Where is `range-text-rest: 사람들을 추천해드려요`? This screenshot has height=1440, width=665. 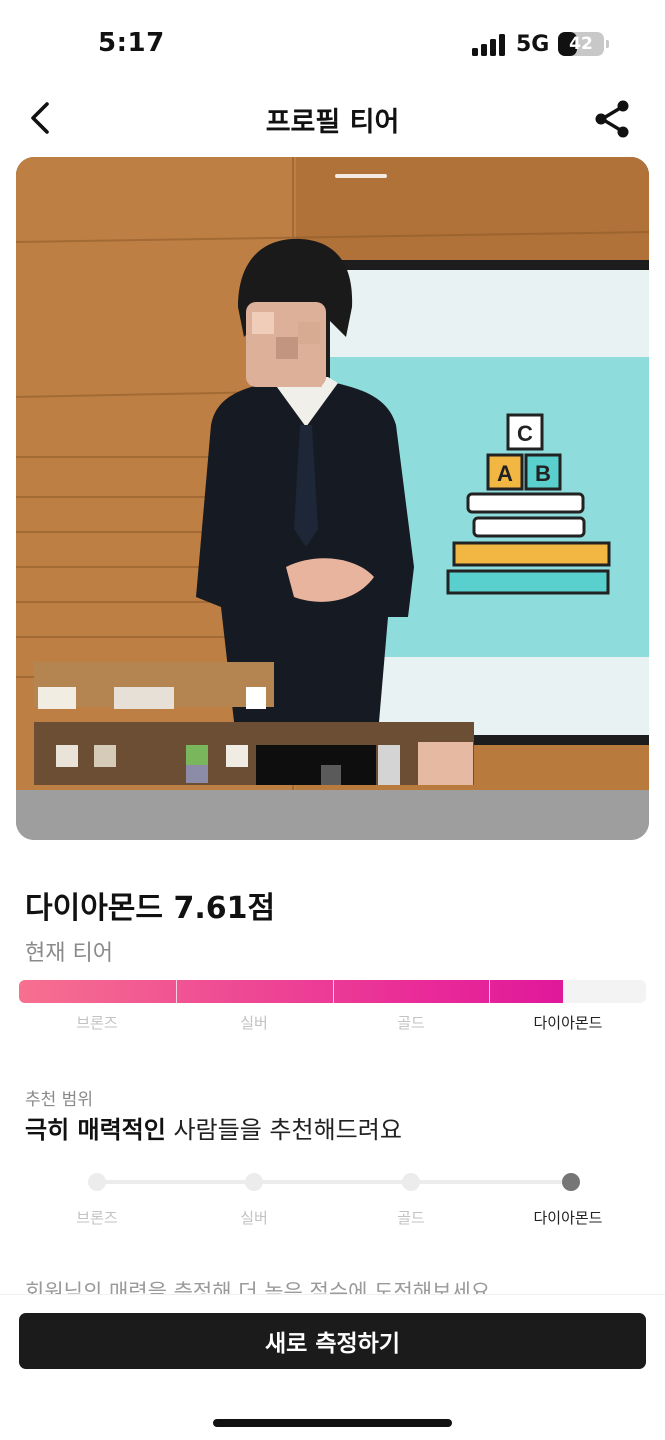
range-text-rest: 사람들을 추천해드려요 is located at coordinates (283, 1130).